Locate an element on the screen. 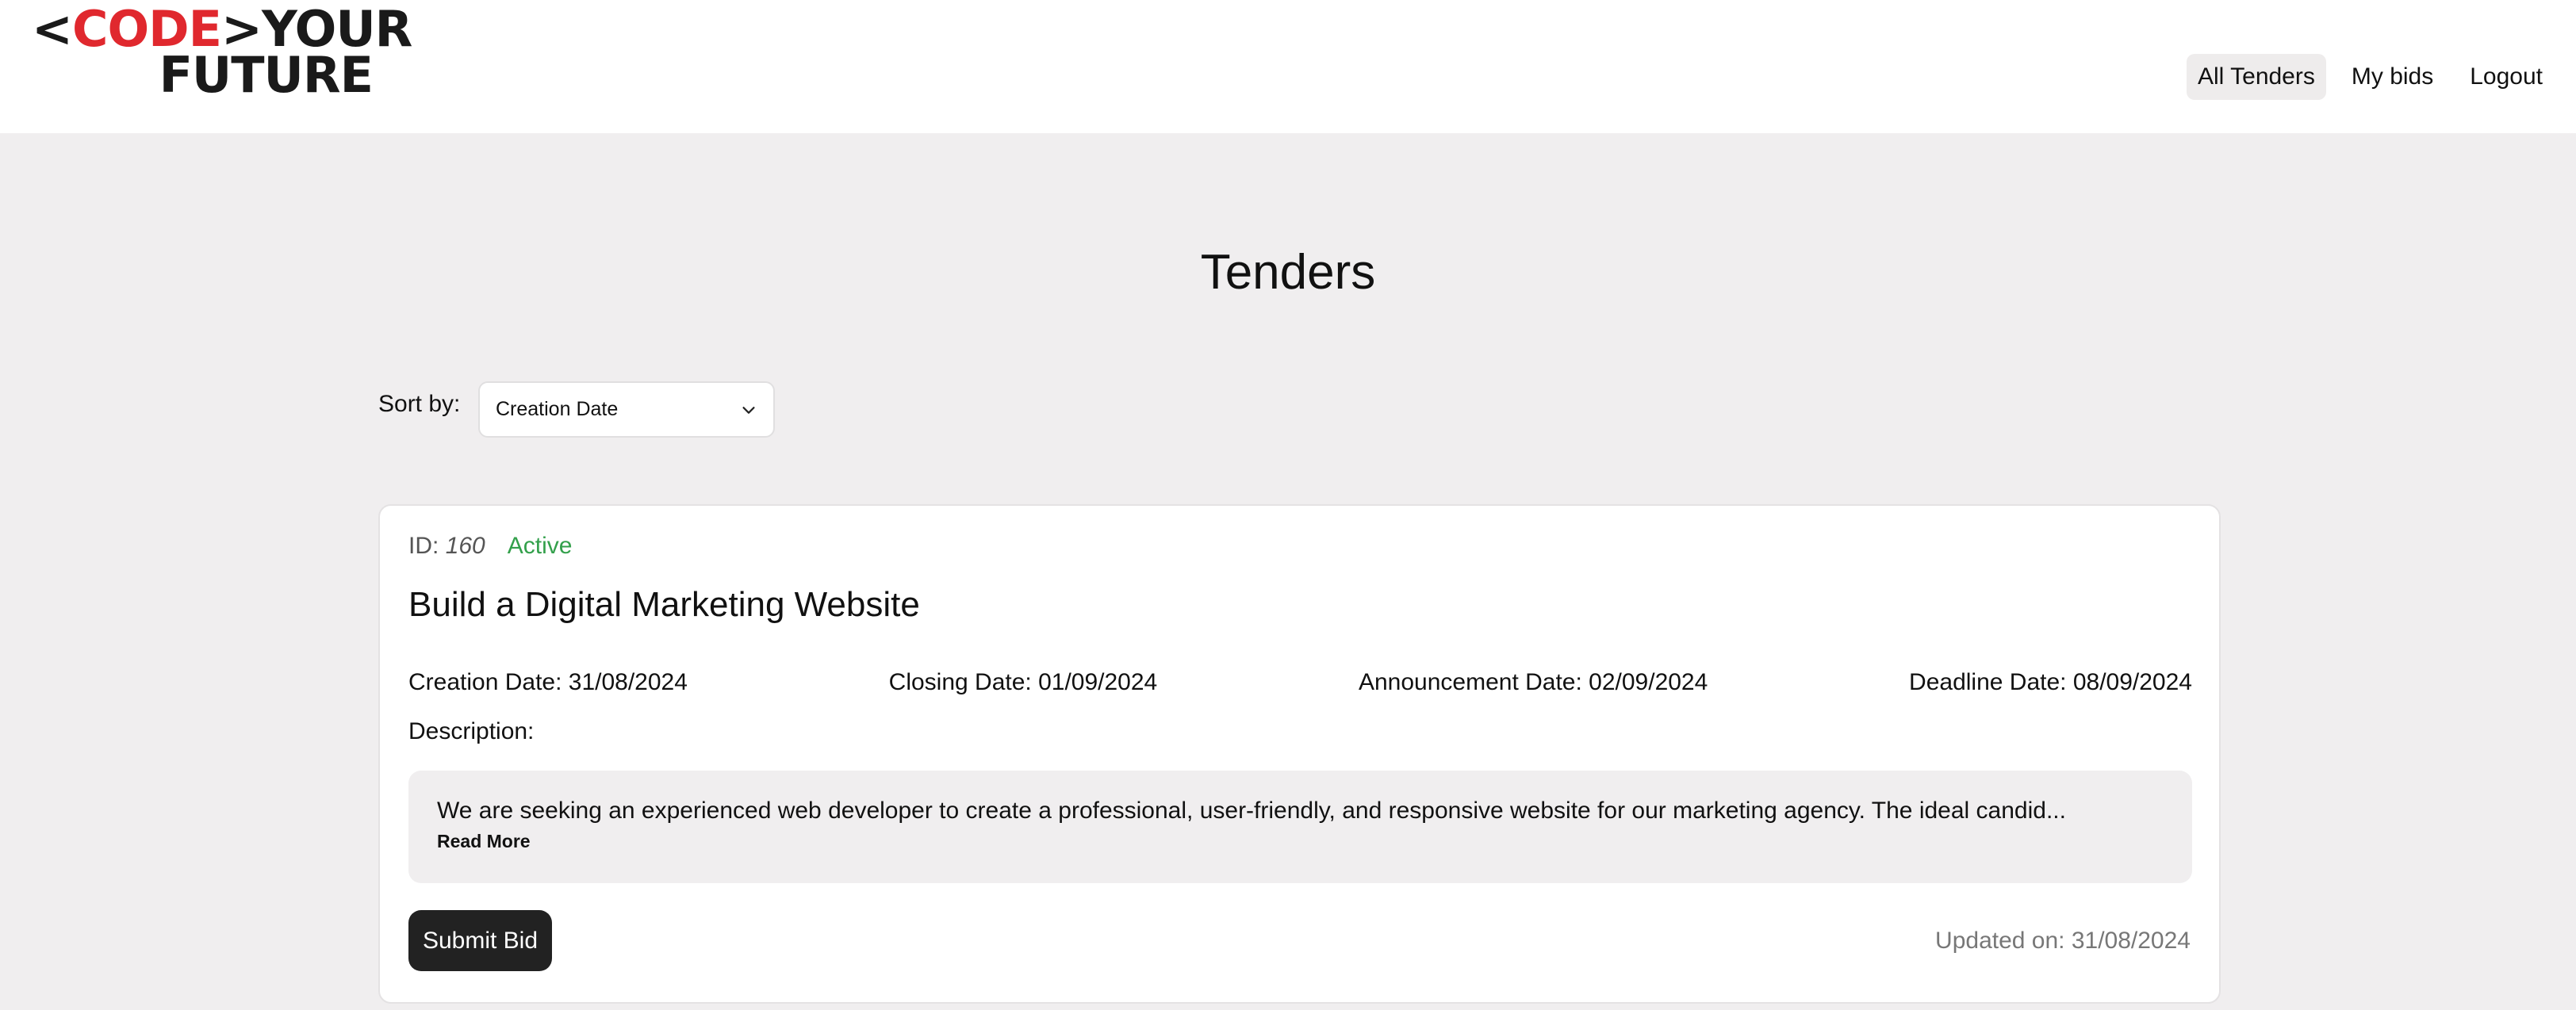 This screenshot has height=1010, width=2576. description-label: Description: is located at coordinates (471, 731).